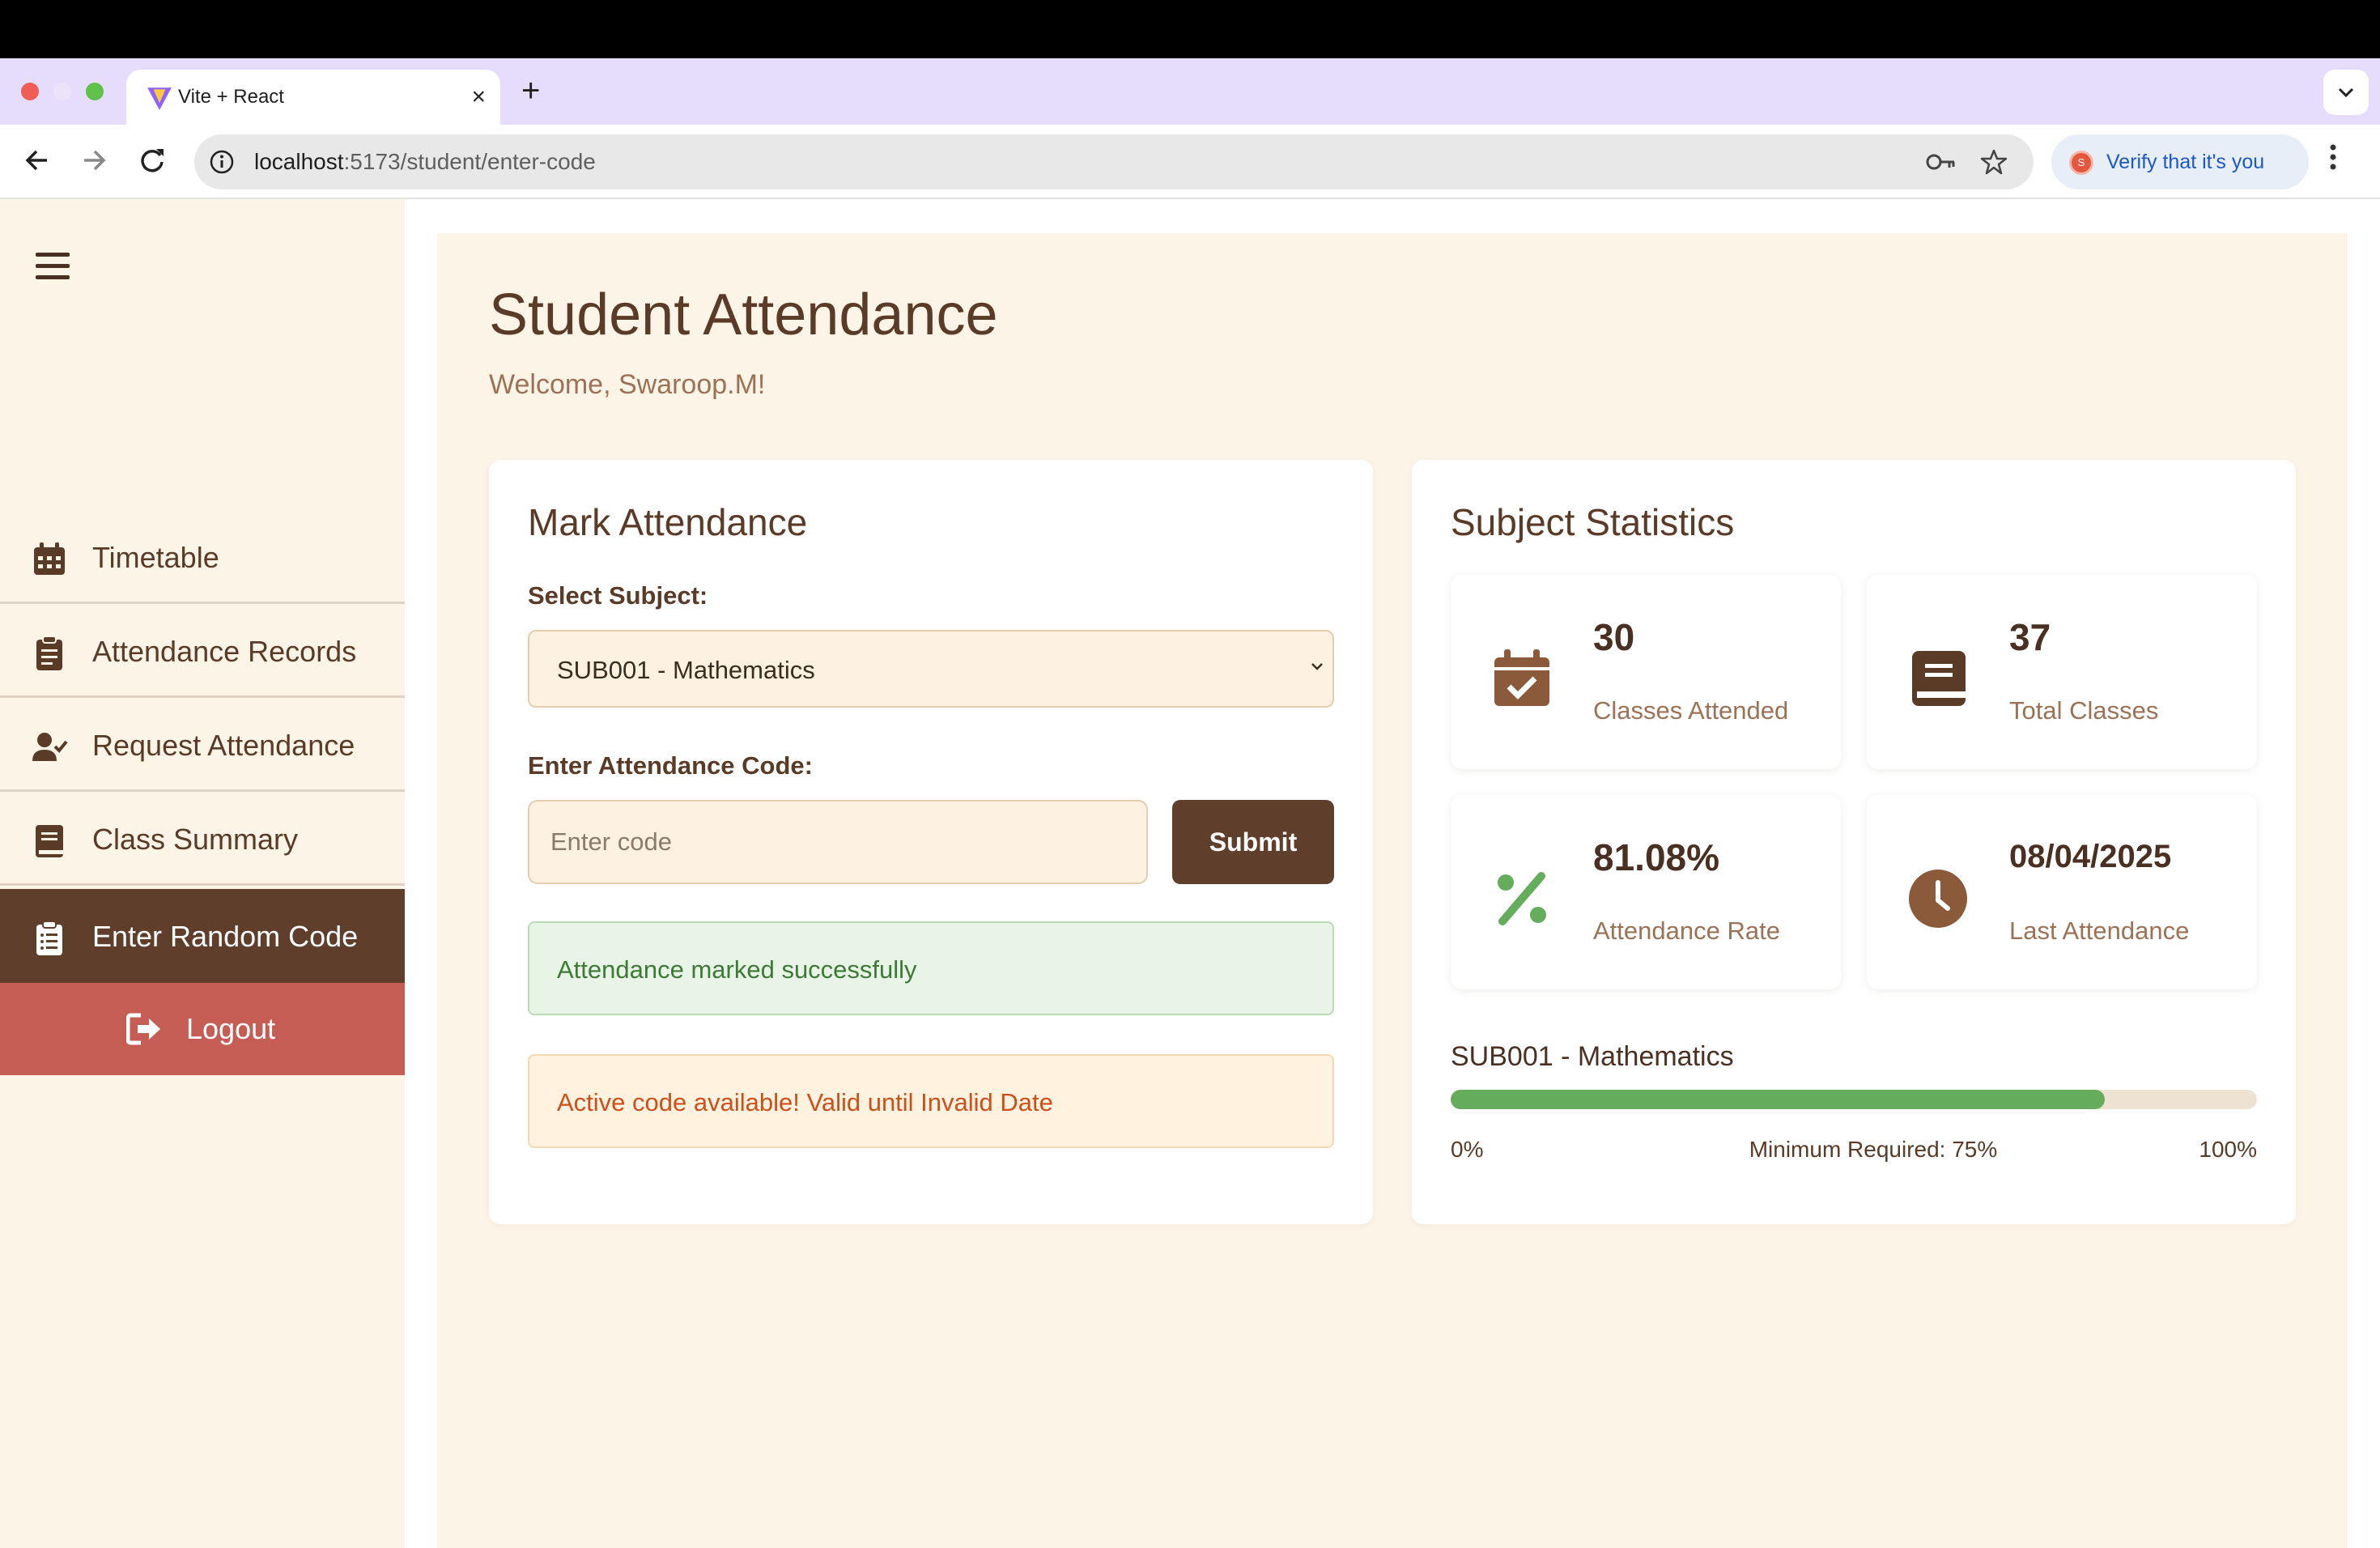  I want to click on sidebar-item-request-attendance: Request Attendance, so click(202, 745).